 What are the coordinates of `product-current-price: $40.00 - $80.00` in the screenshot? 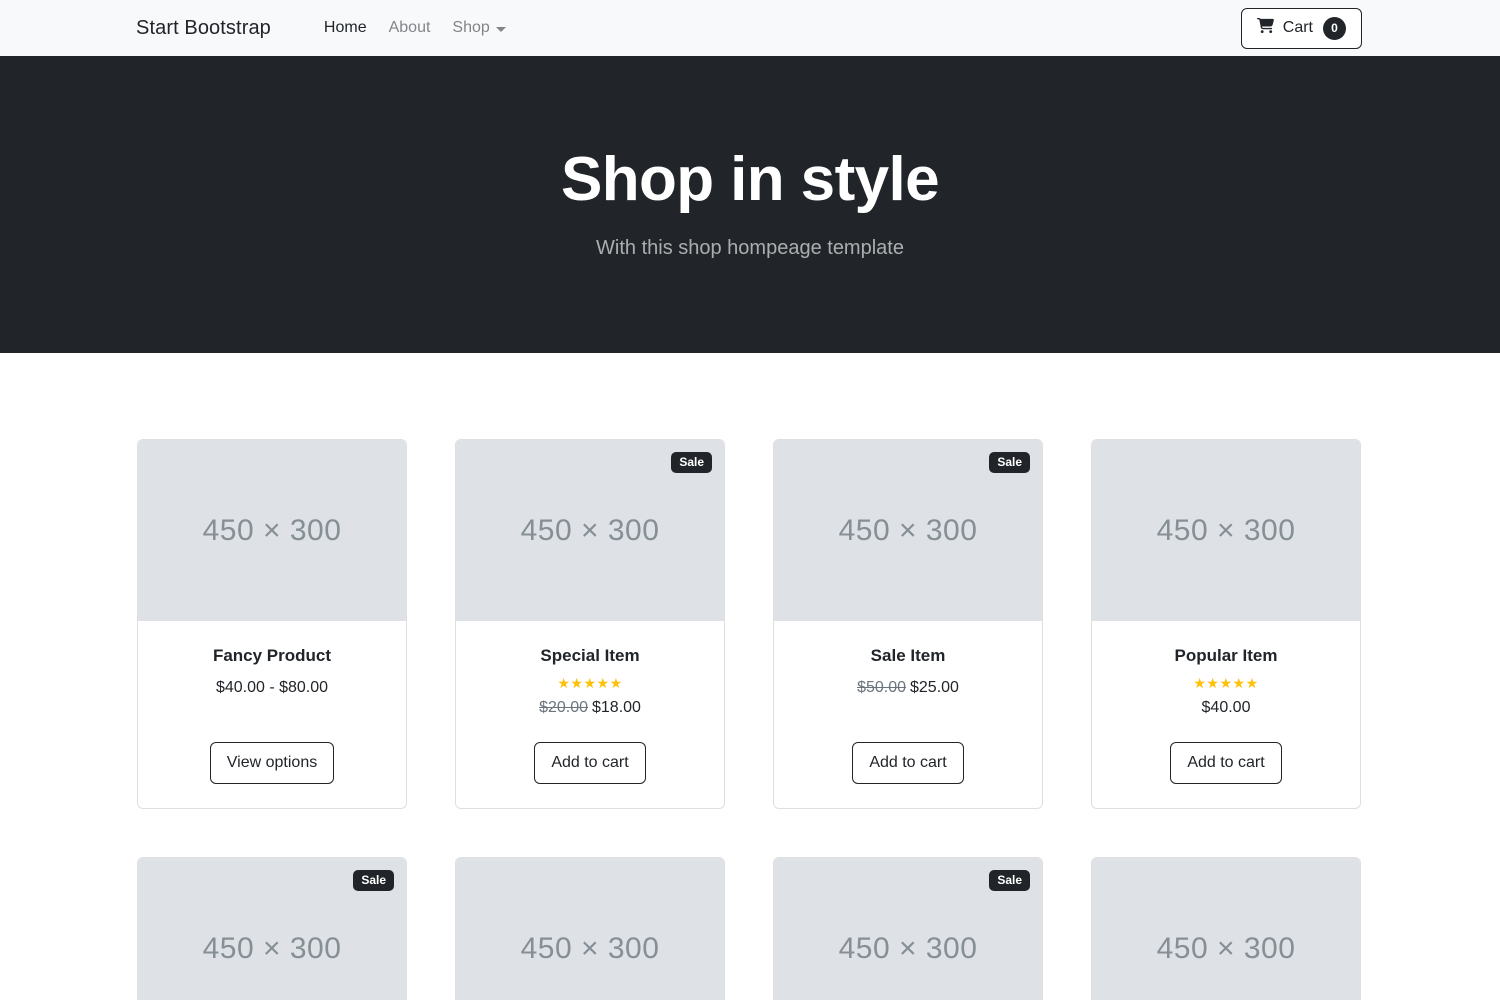 It's located at (272, 688).